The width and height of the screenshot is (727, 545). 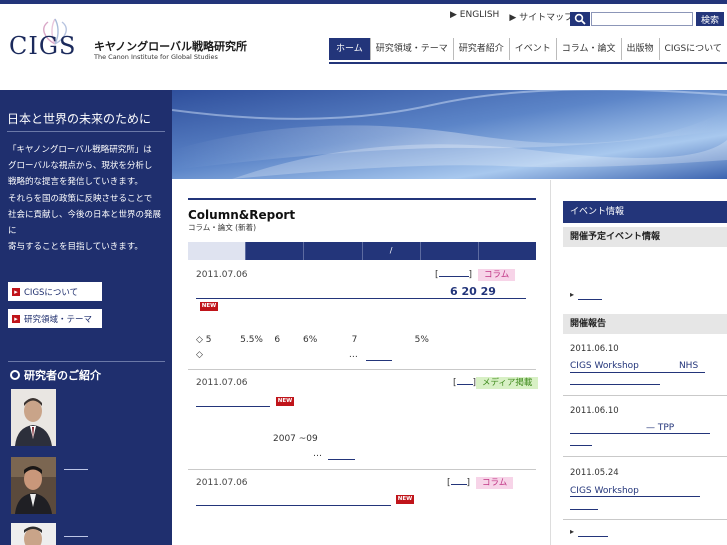 I want to click on entry-body: 2007 ~09, so click(x=295, y=439).